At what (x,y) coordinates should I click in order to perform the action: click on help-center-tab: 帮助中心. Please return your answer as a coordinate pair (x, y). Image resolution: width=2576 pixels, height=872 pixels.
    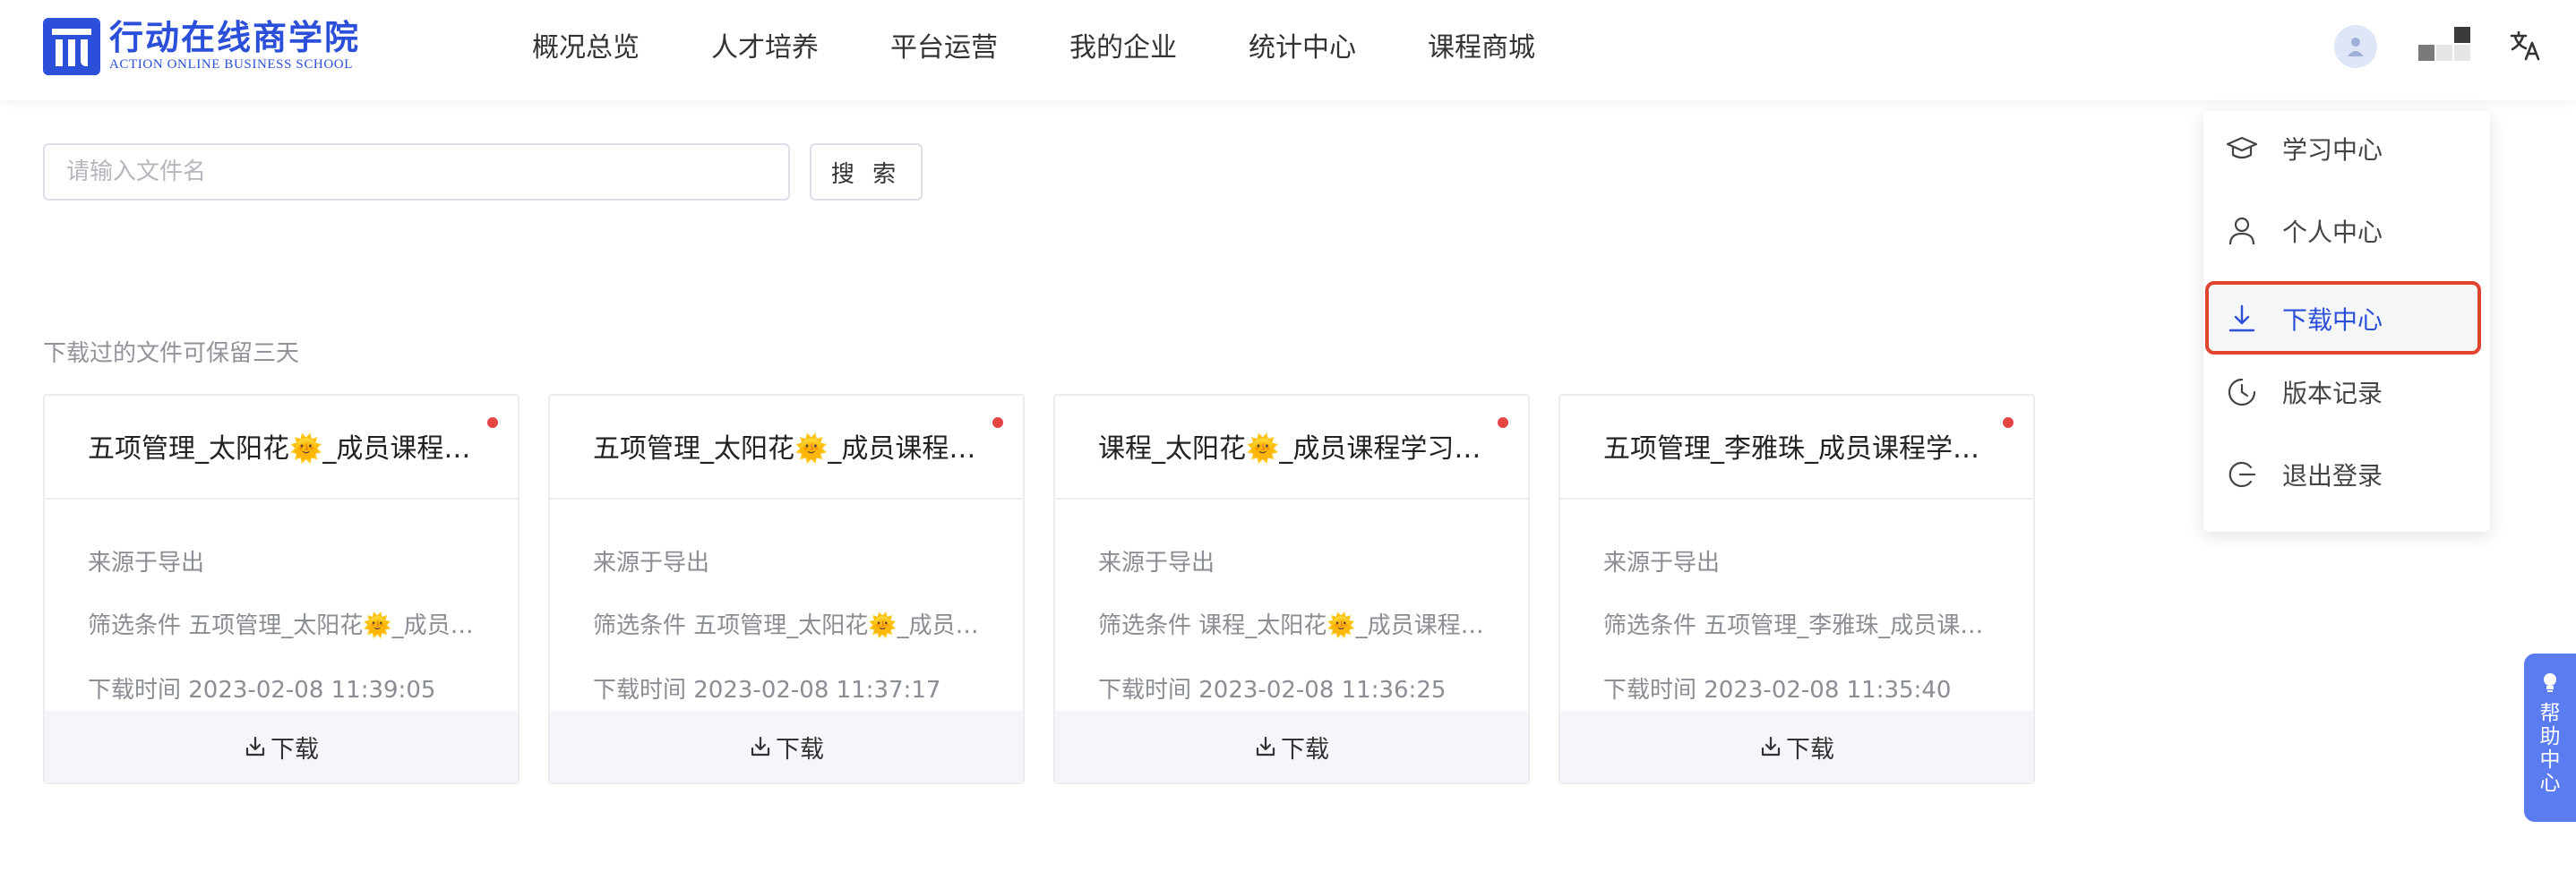
    Looking at the image, I should click on (2550, 738).